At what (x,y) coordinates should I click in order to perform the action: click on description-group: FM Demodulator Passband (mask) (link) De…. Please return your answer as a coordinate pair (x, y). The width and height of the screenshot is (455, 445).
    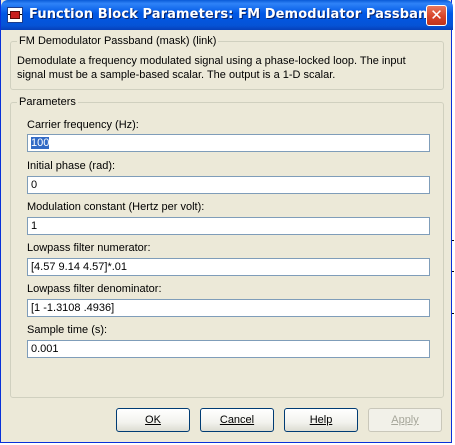
    Looking at the image, I should click on (227, 62).